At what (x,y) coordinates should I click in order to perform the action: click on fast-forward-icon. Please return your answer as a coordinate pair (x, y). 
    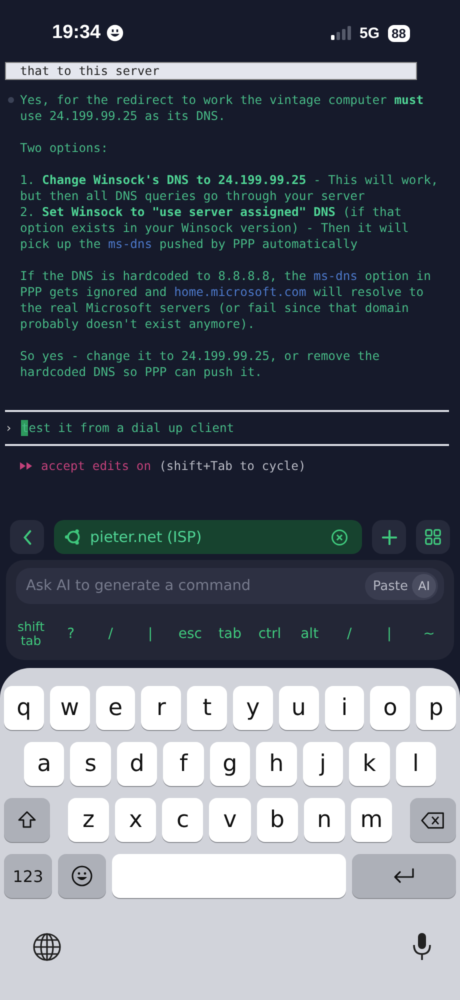
    Looking at the image, I should click on (26, 466).